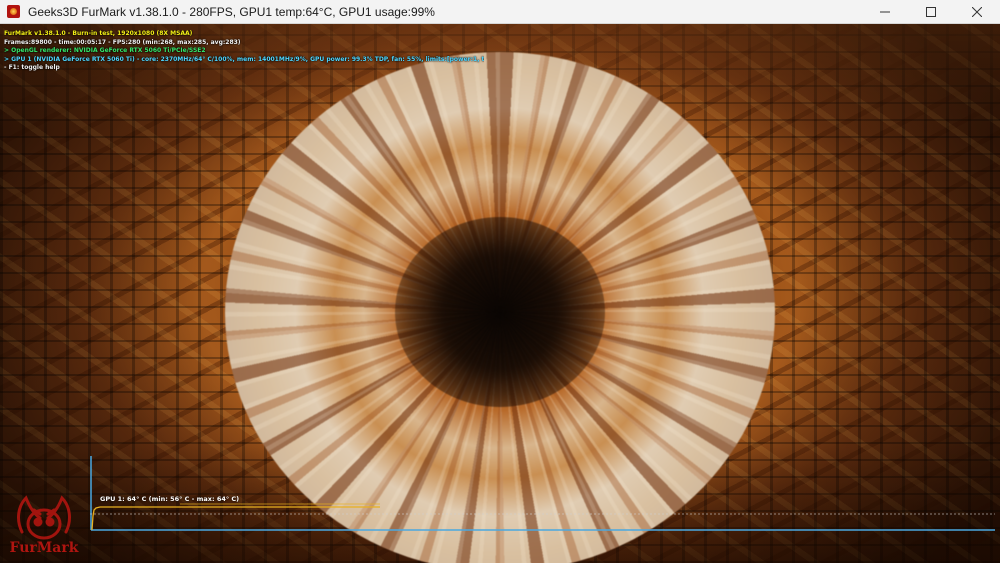  I want to click on furmark-app-icon, so click(13, 11).